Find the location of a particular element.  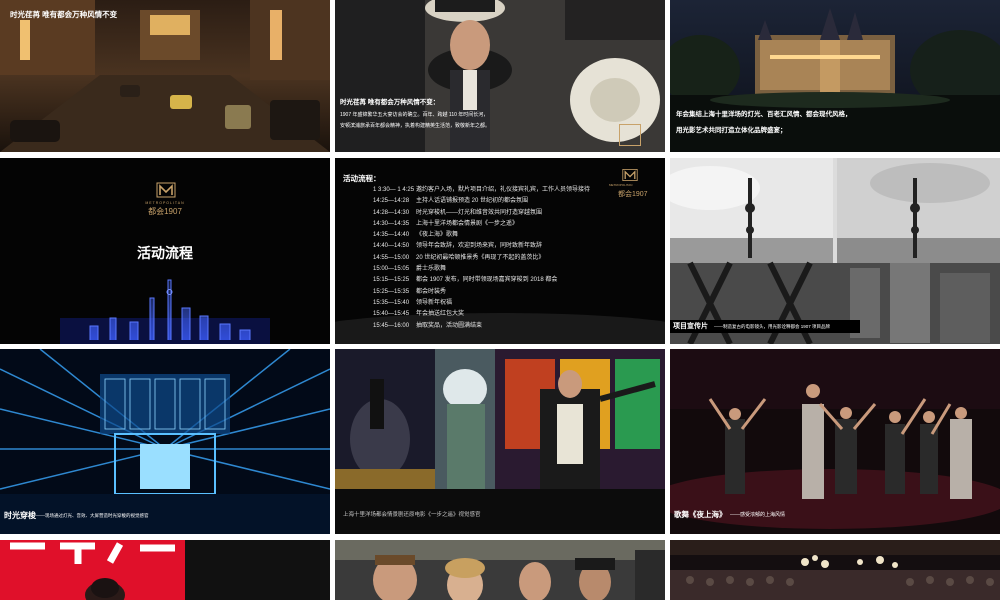

slide-title: 时光荏苒 唯有都会万种风情不变 is located at coordinates (64, 14).